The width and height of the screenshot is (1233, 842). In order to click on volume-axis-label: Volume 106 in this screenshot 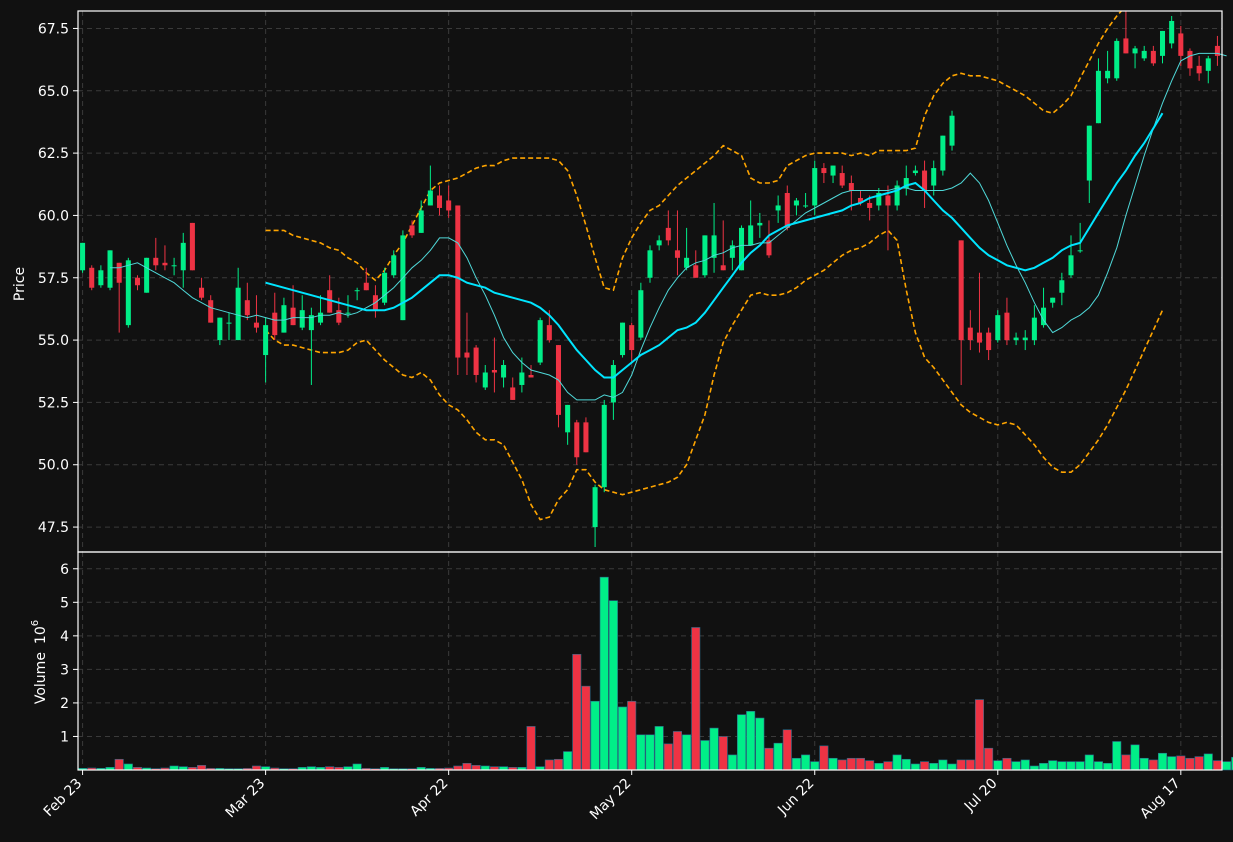, I will do `click(39, 662)`.